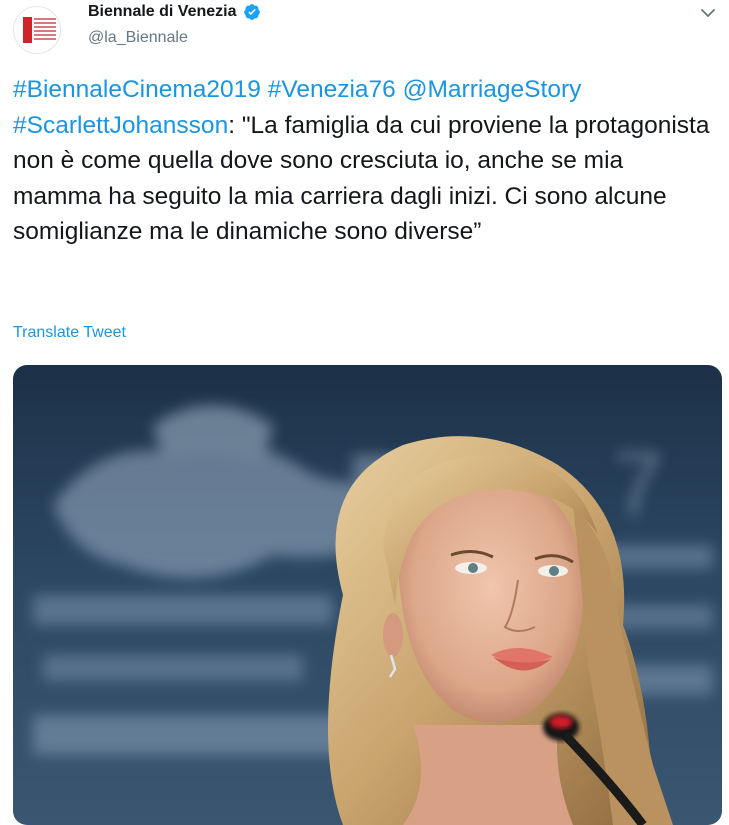  I want to click on translate-tweet-link: Translate Tweet, so click(69, 333).